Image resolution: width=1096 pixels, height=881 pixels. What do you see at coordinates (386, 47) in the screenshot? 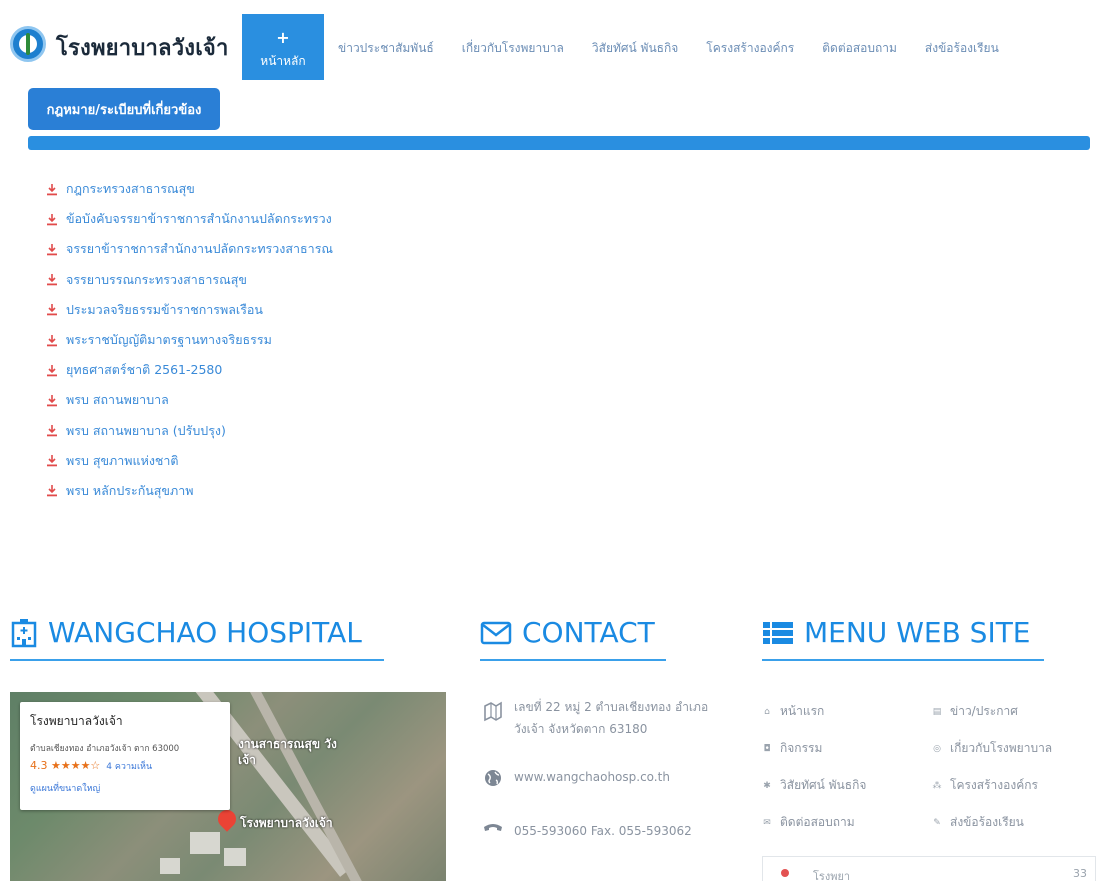
I see `nav-news: ข่าวประชาสัมพันธ์` at bounding box center [386, 47].